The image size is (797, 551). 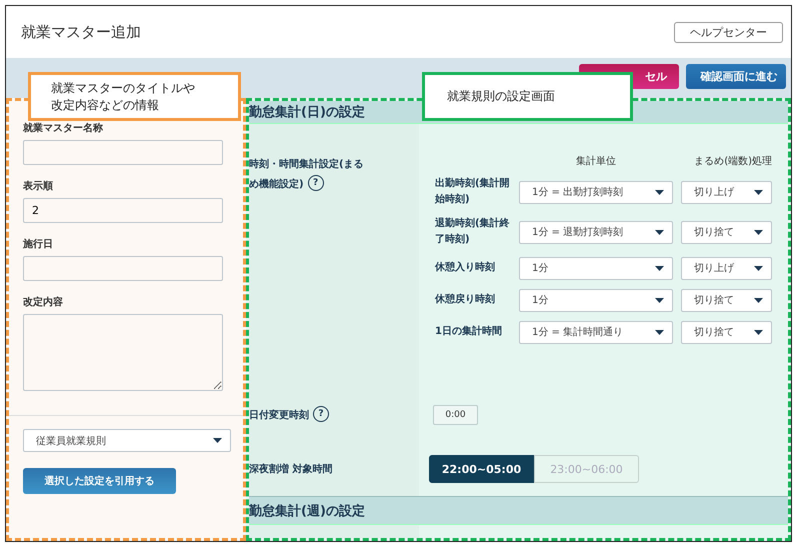 I want to click on row-label: 休憩戻り時刻, so click(x=465, y=299).